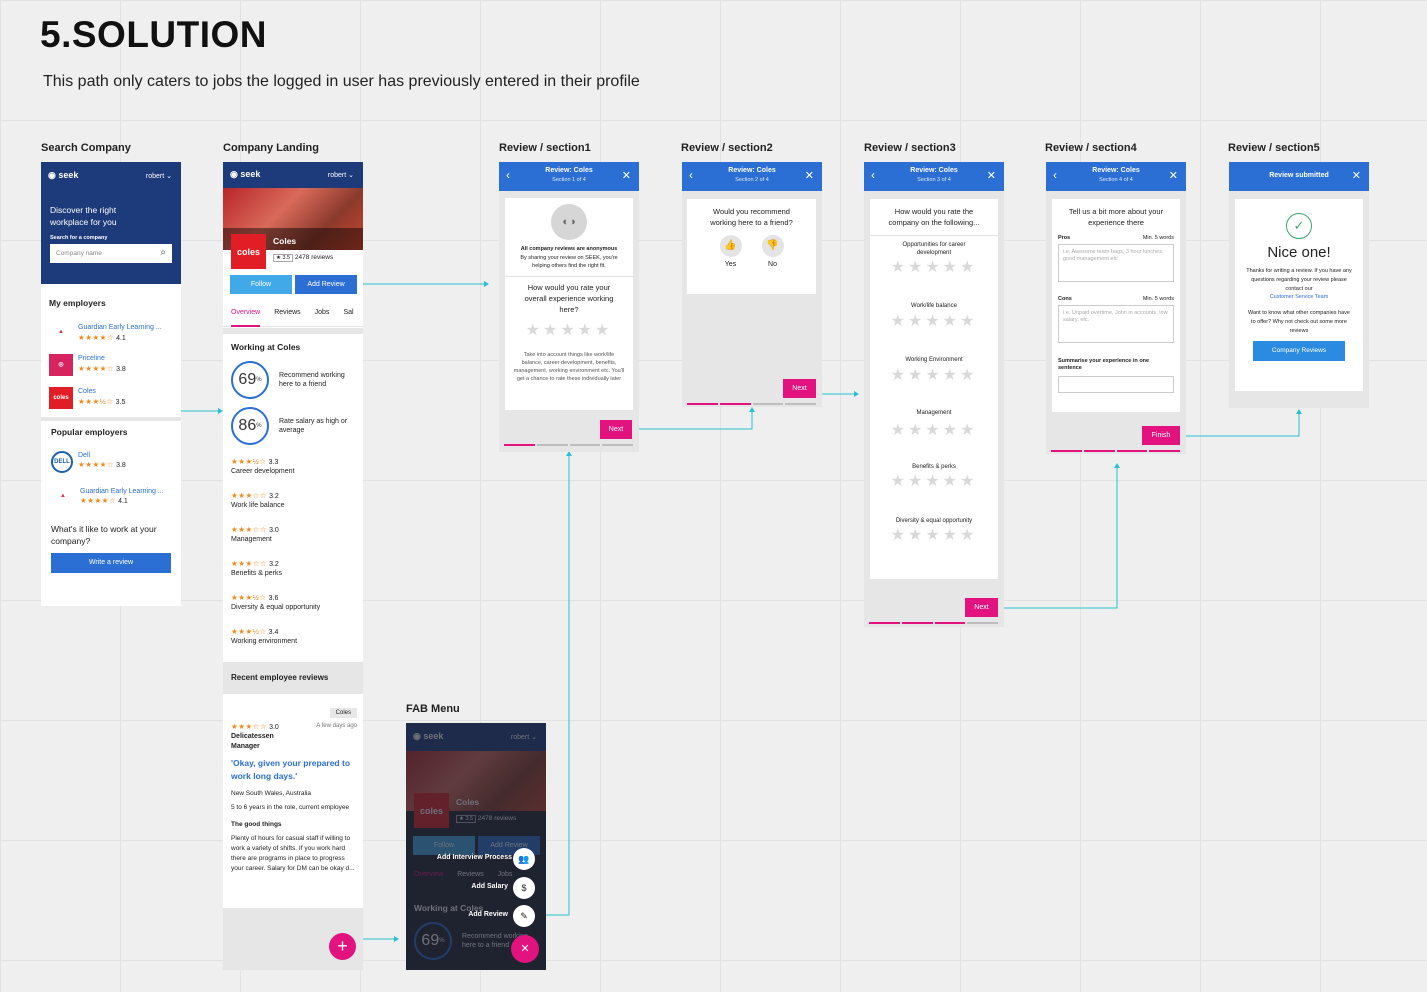 The height and width of the screenshot is (992, 1427). I want to click on progress-bar, so click(933, 623).